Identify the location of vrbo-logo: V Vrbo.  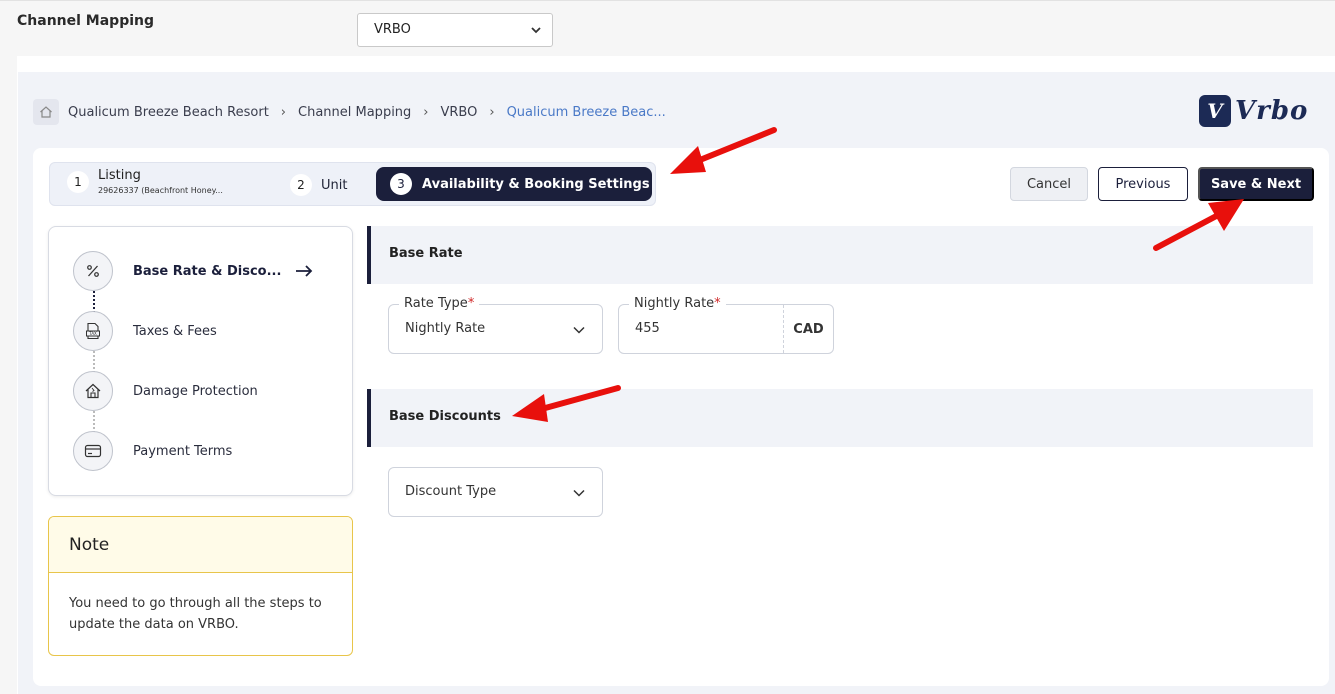
(1253, 111).